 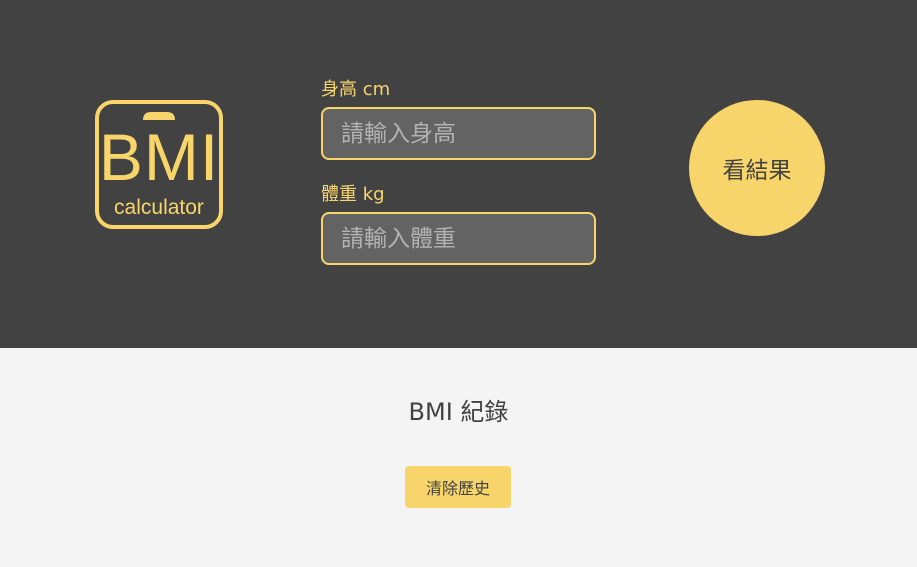 I want to click on logo-subtitle: calculator, so click(x=159, y=207).